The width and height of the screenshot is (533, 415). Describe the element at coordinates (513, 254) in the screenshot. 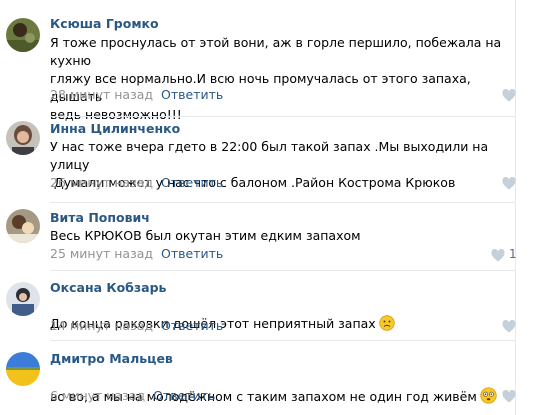

I see `like-count: 1` at that location.